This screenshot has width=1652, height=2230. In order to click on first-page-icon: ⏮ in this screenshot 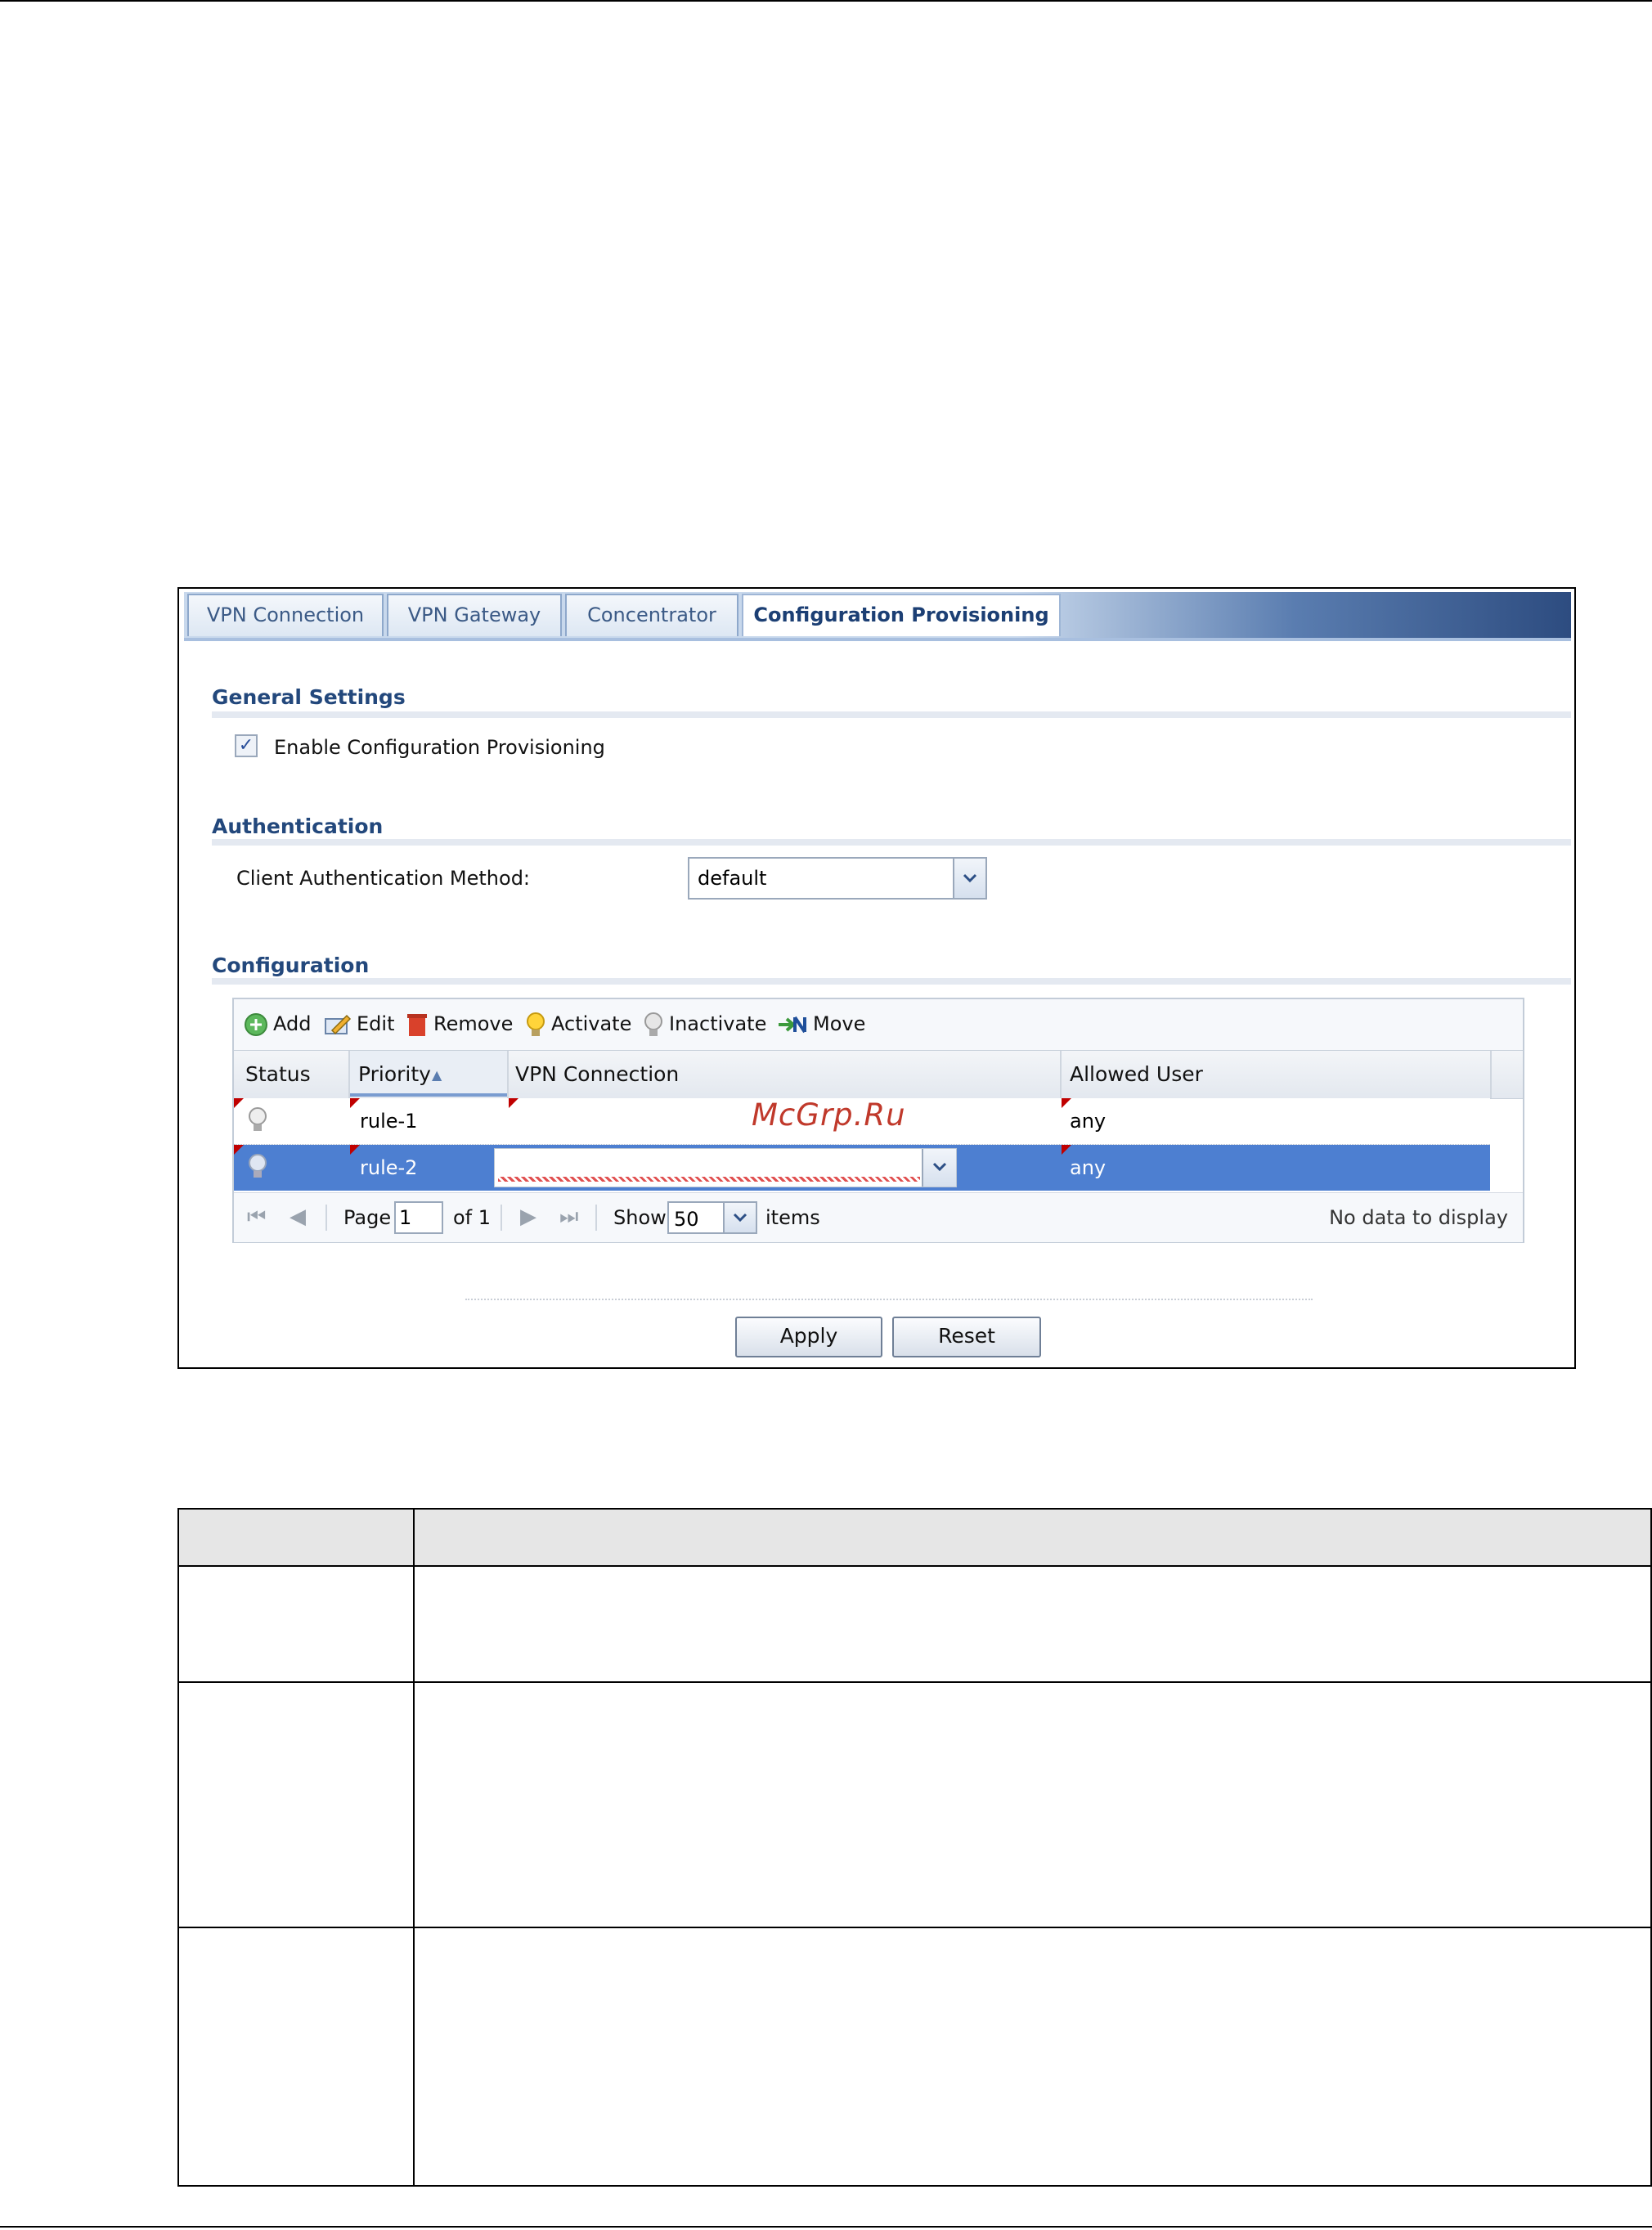, I will do `click(256, 1217)`.